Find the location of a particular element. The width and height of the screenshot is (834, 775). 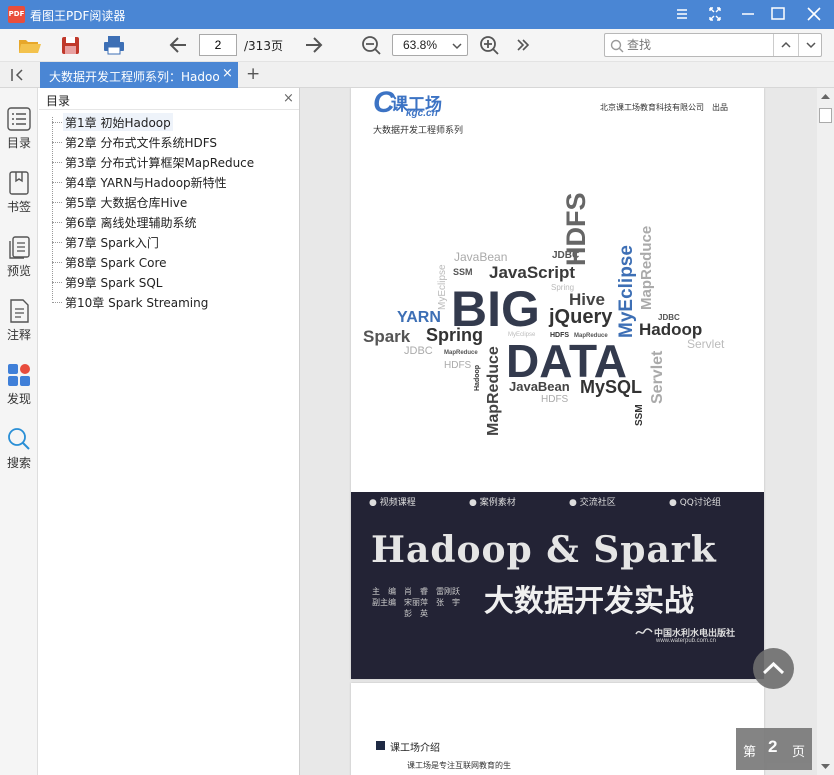

cloud-word: Spring is located at coordinates (454, 335).